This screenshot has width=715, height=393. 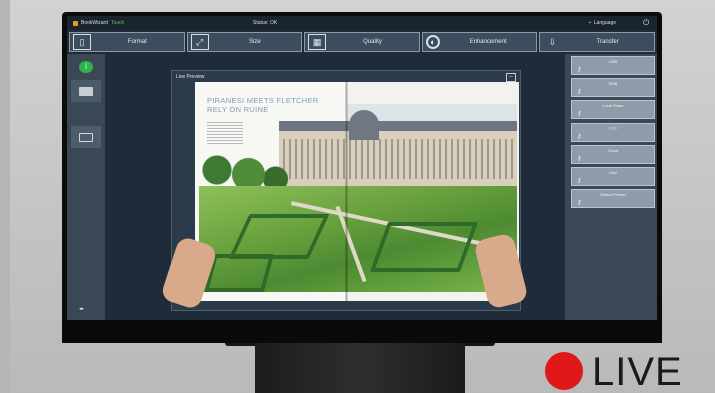 I want to click on scan-icon: i, so click(x=86, y=67).